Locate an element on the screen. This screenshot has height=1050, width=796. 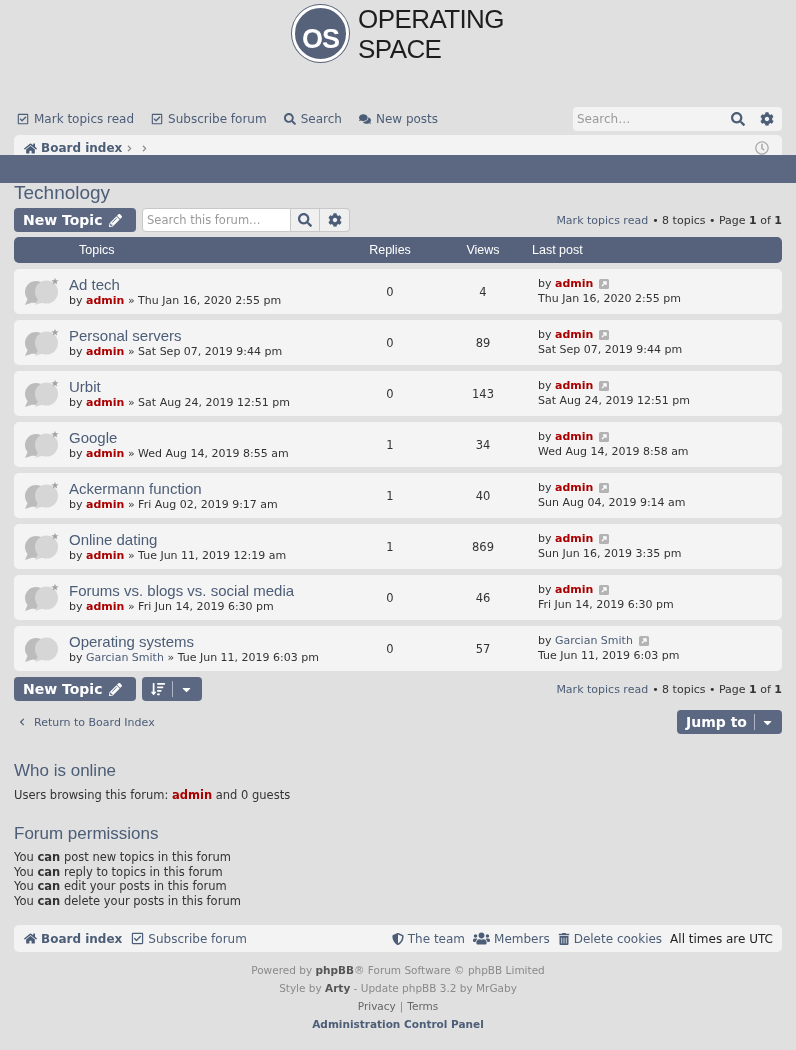
views-count: 46 is located at coordinates (483, 597).